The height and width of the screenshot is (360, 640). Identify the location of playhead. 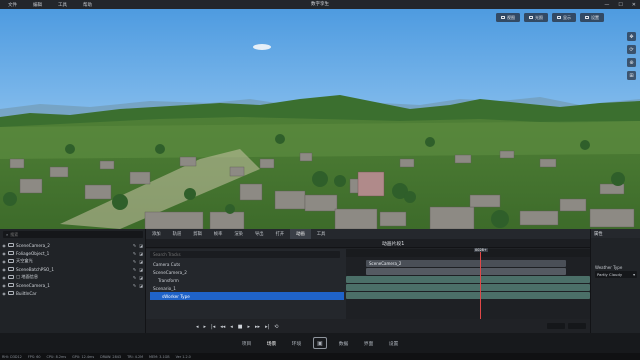
(480, 284).